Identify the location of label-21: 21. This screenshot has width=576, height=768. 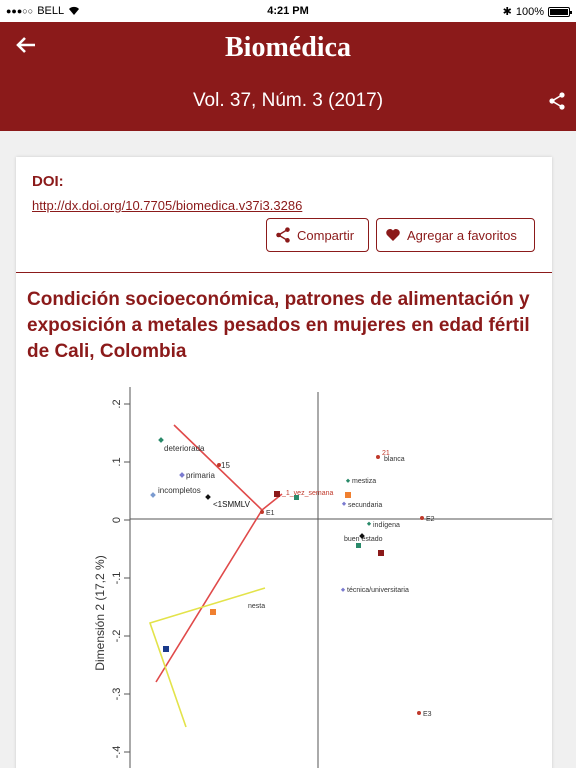
(386, 453).